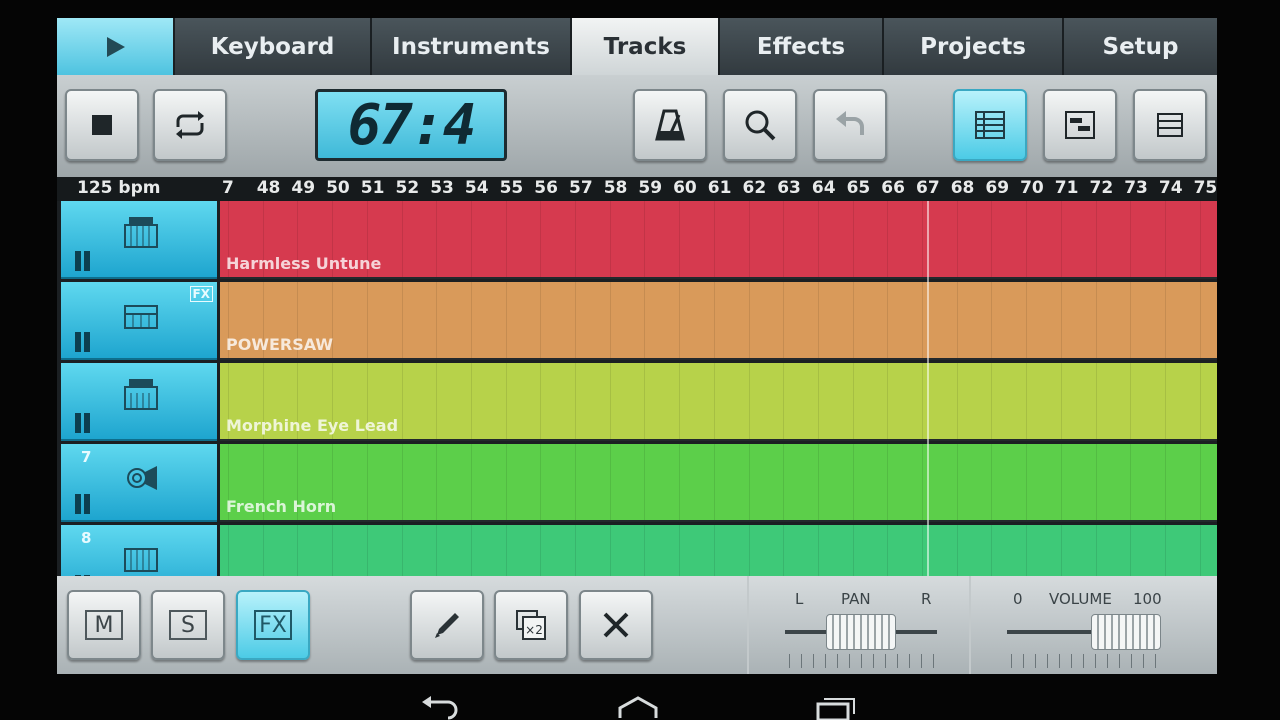 The image size is (1280, 720). I want to click on track-row: FX POWERSAW, so click(637, 322).